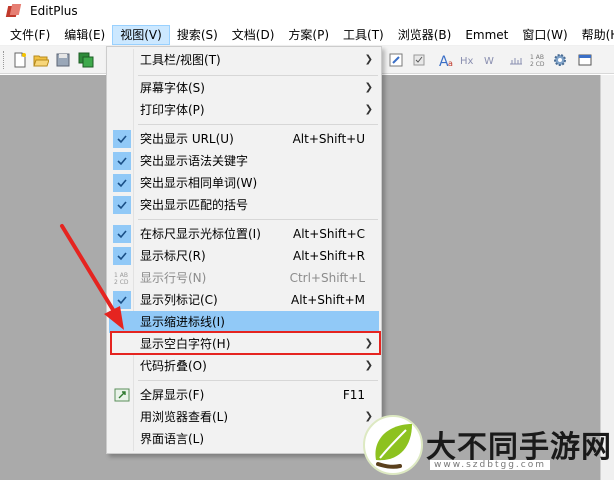  I want to click on window-title: EditPlus, so click(54, 11).